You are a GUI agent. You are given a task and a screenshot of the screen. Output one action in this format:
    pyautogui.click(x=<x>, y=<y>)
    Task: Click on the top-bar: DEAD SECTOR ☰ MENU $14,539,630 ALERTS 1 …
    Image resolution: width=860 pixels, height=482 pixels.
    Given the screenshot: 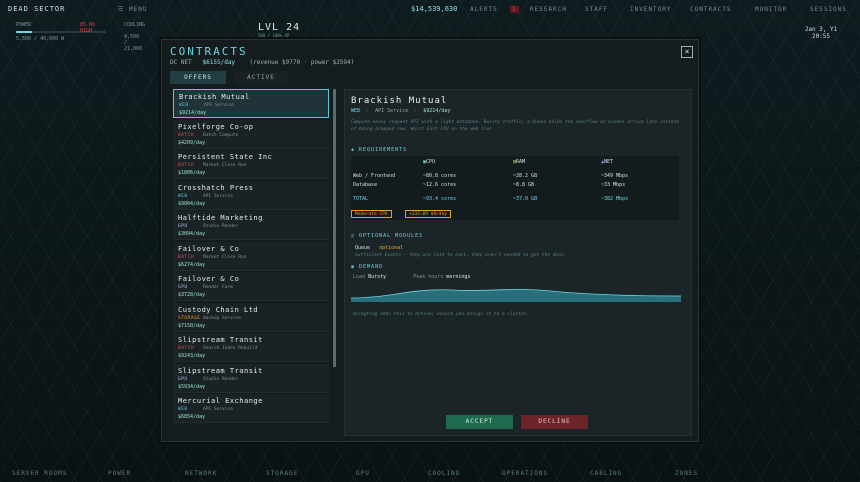 What is the action you would take?
    pyautogui.click(x=430, y=9)
    